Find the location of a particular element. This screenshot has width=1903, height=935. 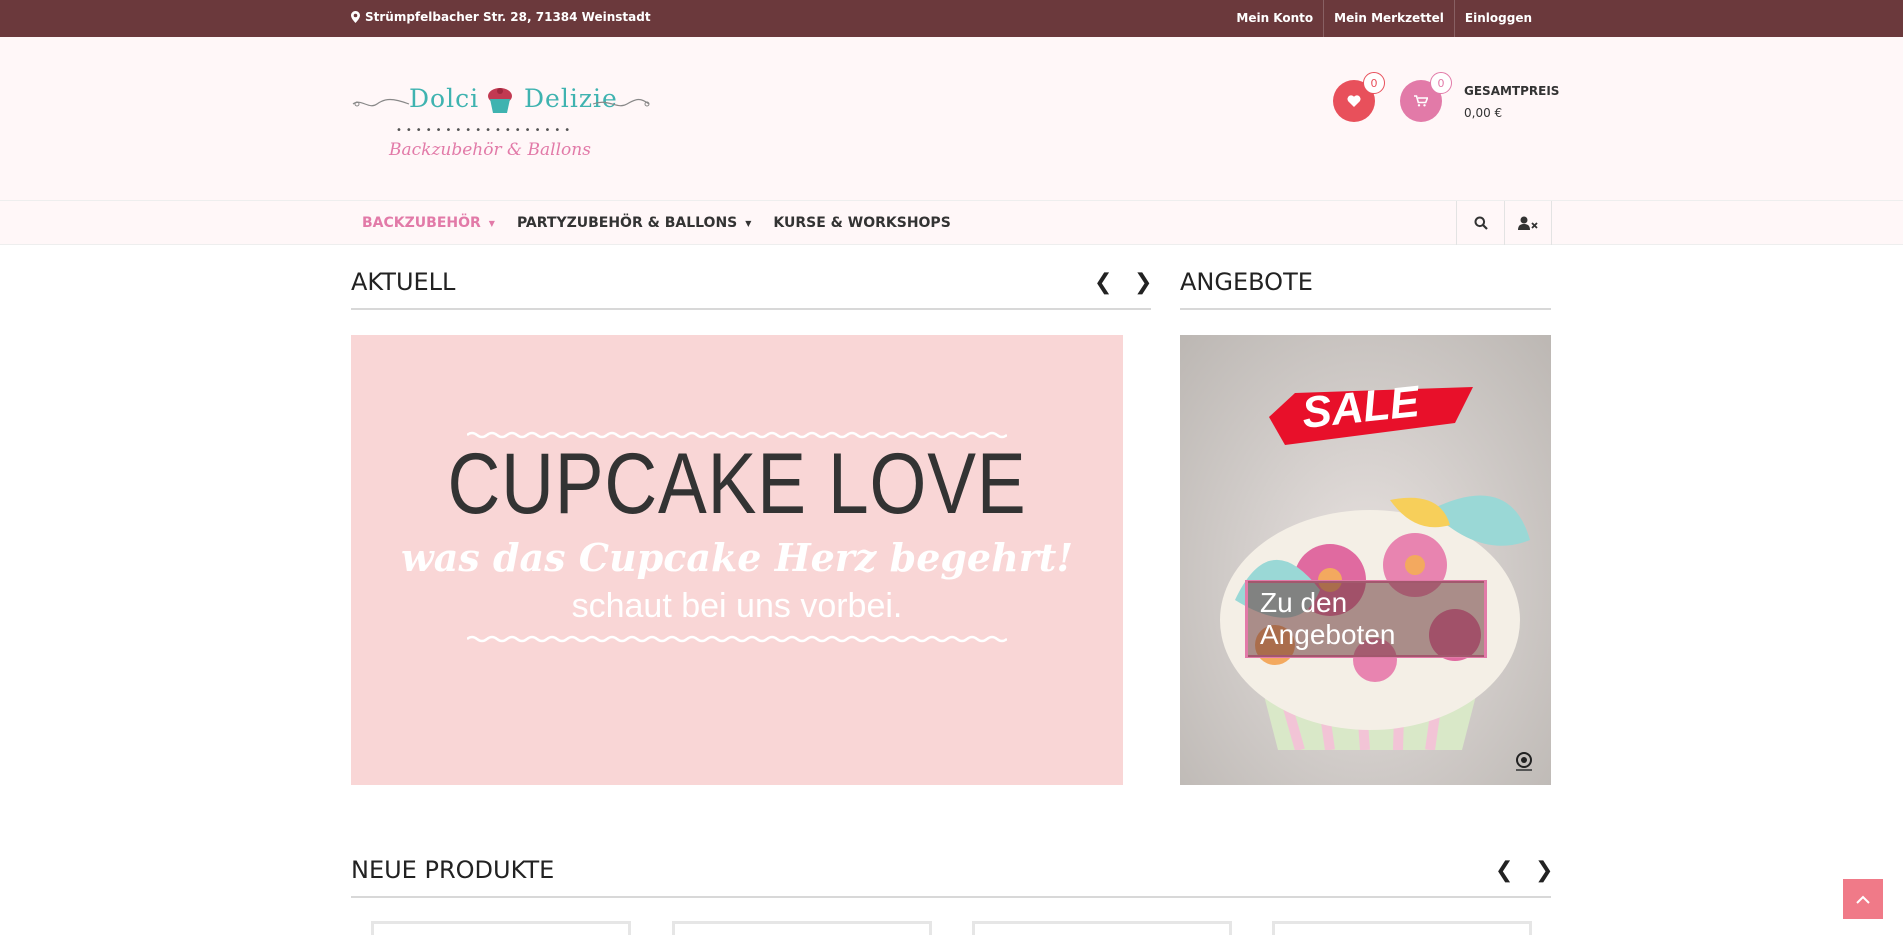

address-text: Strümpfelbacher Str. 28, 71384 Weinstadt is located at coordinates (508, 17).